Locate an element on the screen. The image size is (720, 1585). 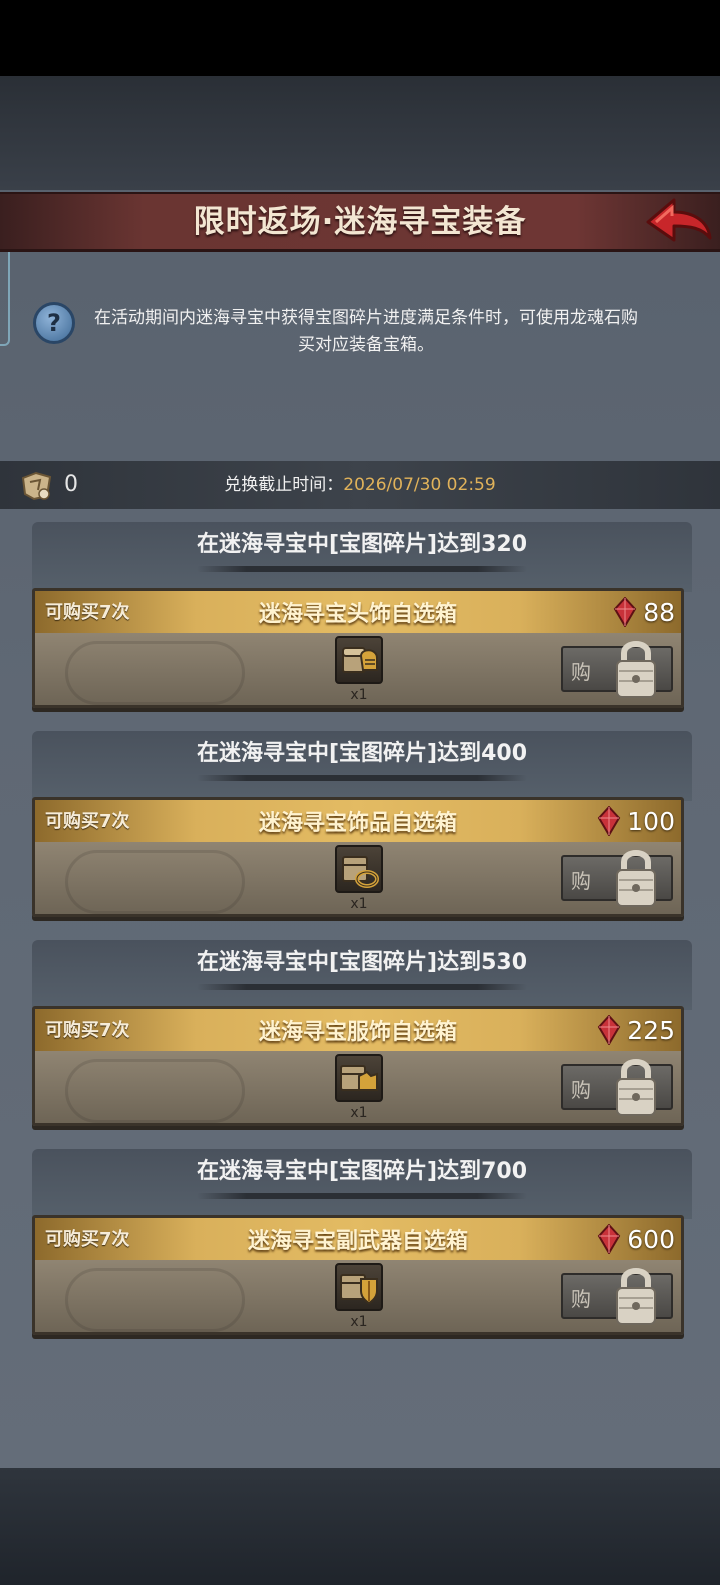
background-top is located at coordinates (360, 133).